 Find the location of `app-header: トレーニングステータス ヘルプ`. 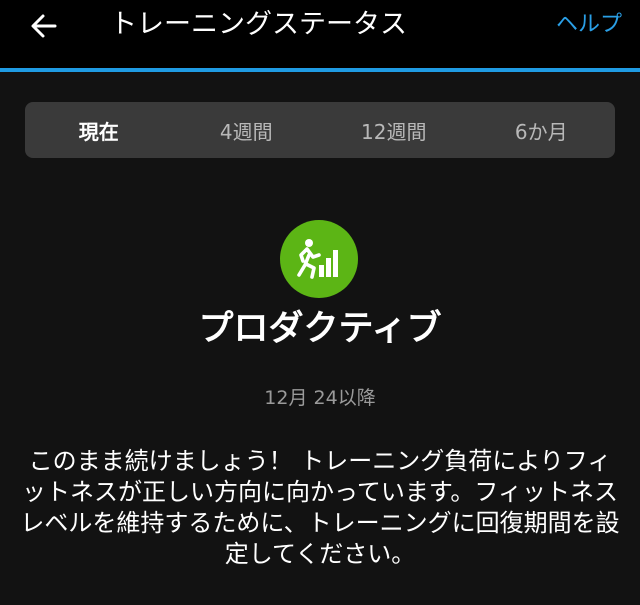

app-header: トレーニングステータス ヘルプ is located at coordinates (320, 34).